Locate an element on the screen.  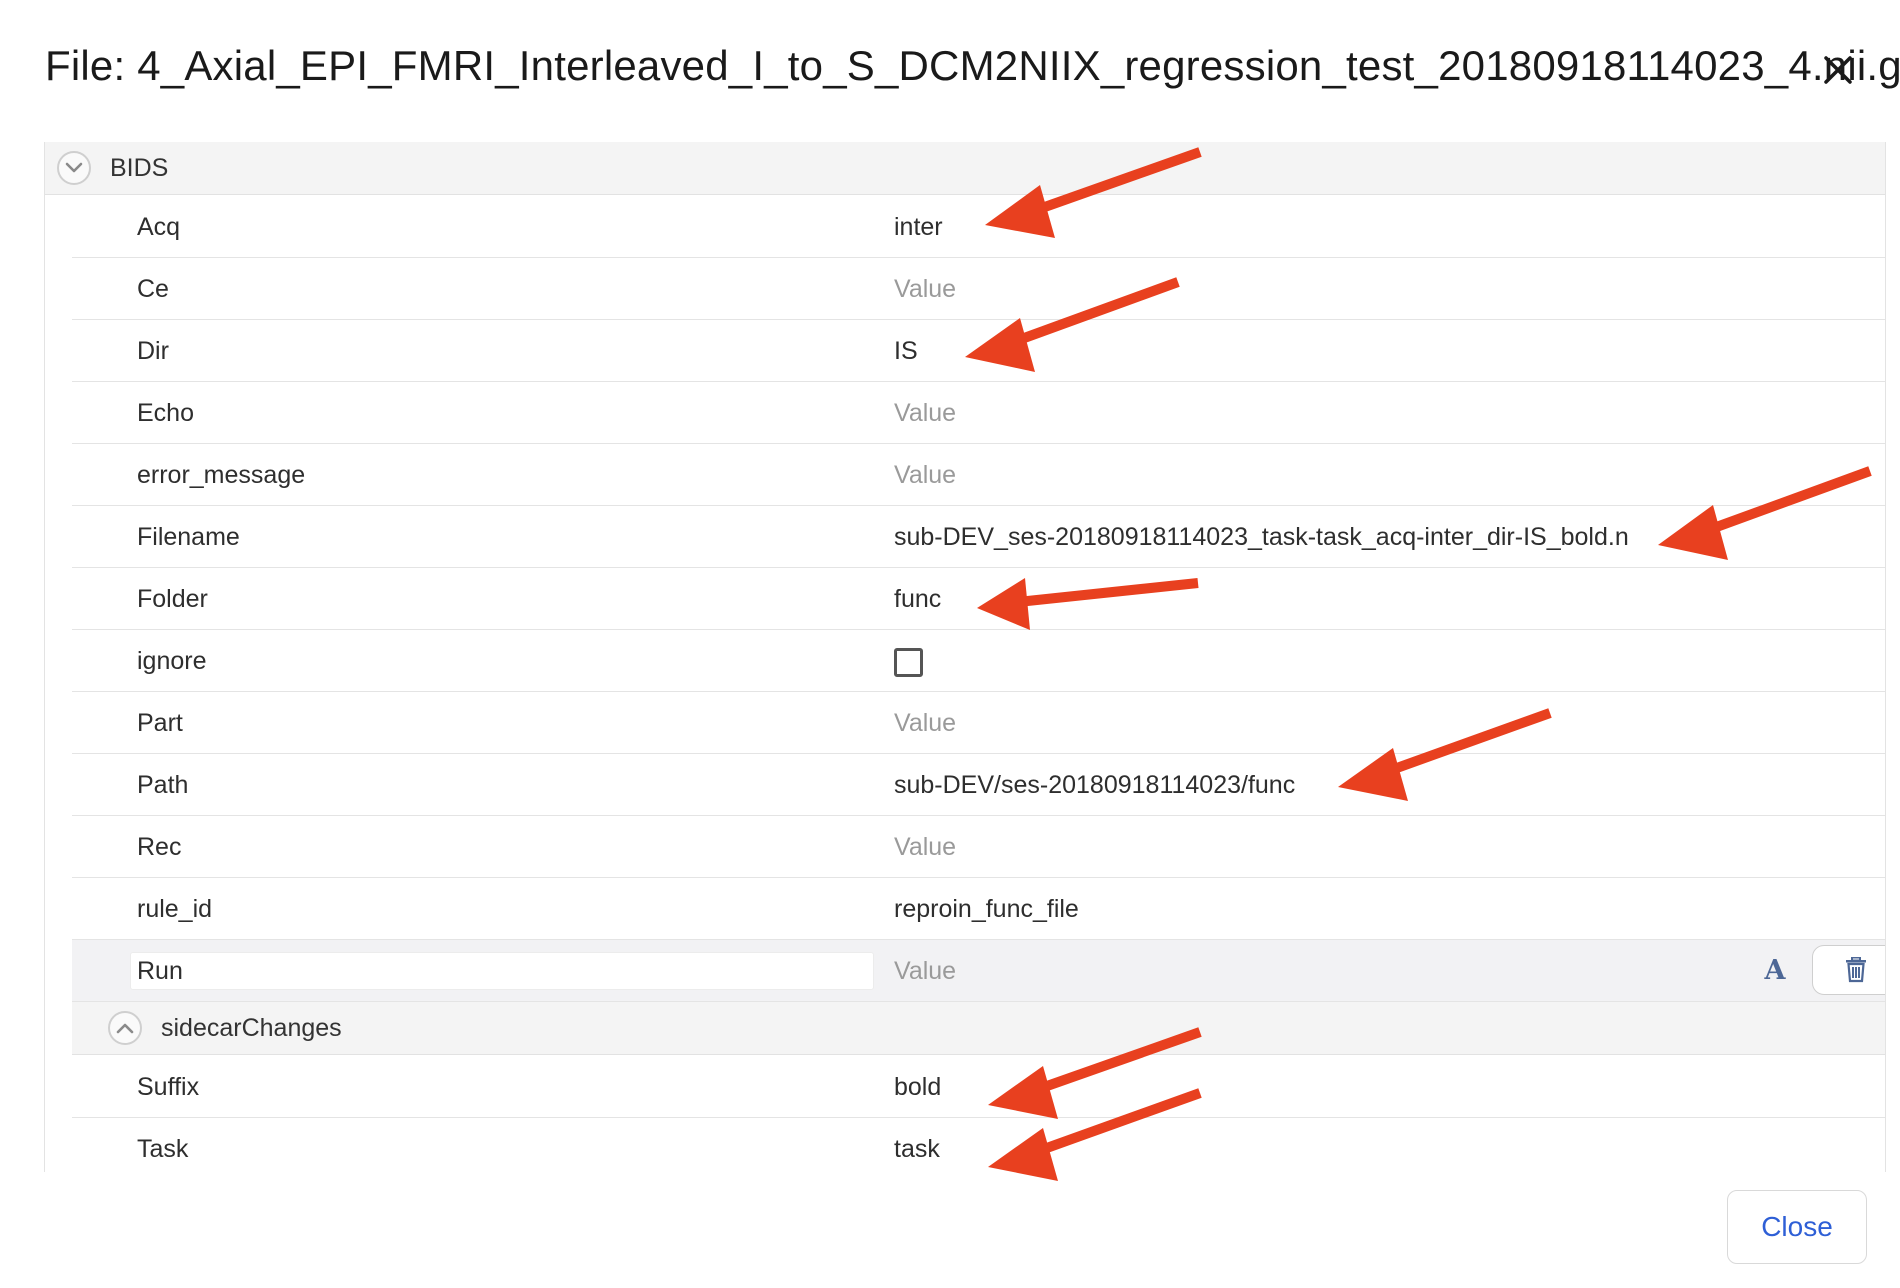
close-button: Close is located at coordinates (1797, 1227).